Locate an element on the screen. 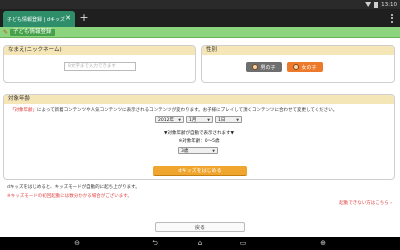 The image size is (400, 250). year-select: 2012年 ▼ is located at coordinates (169, 119).